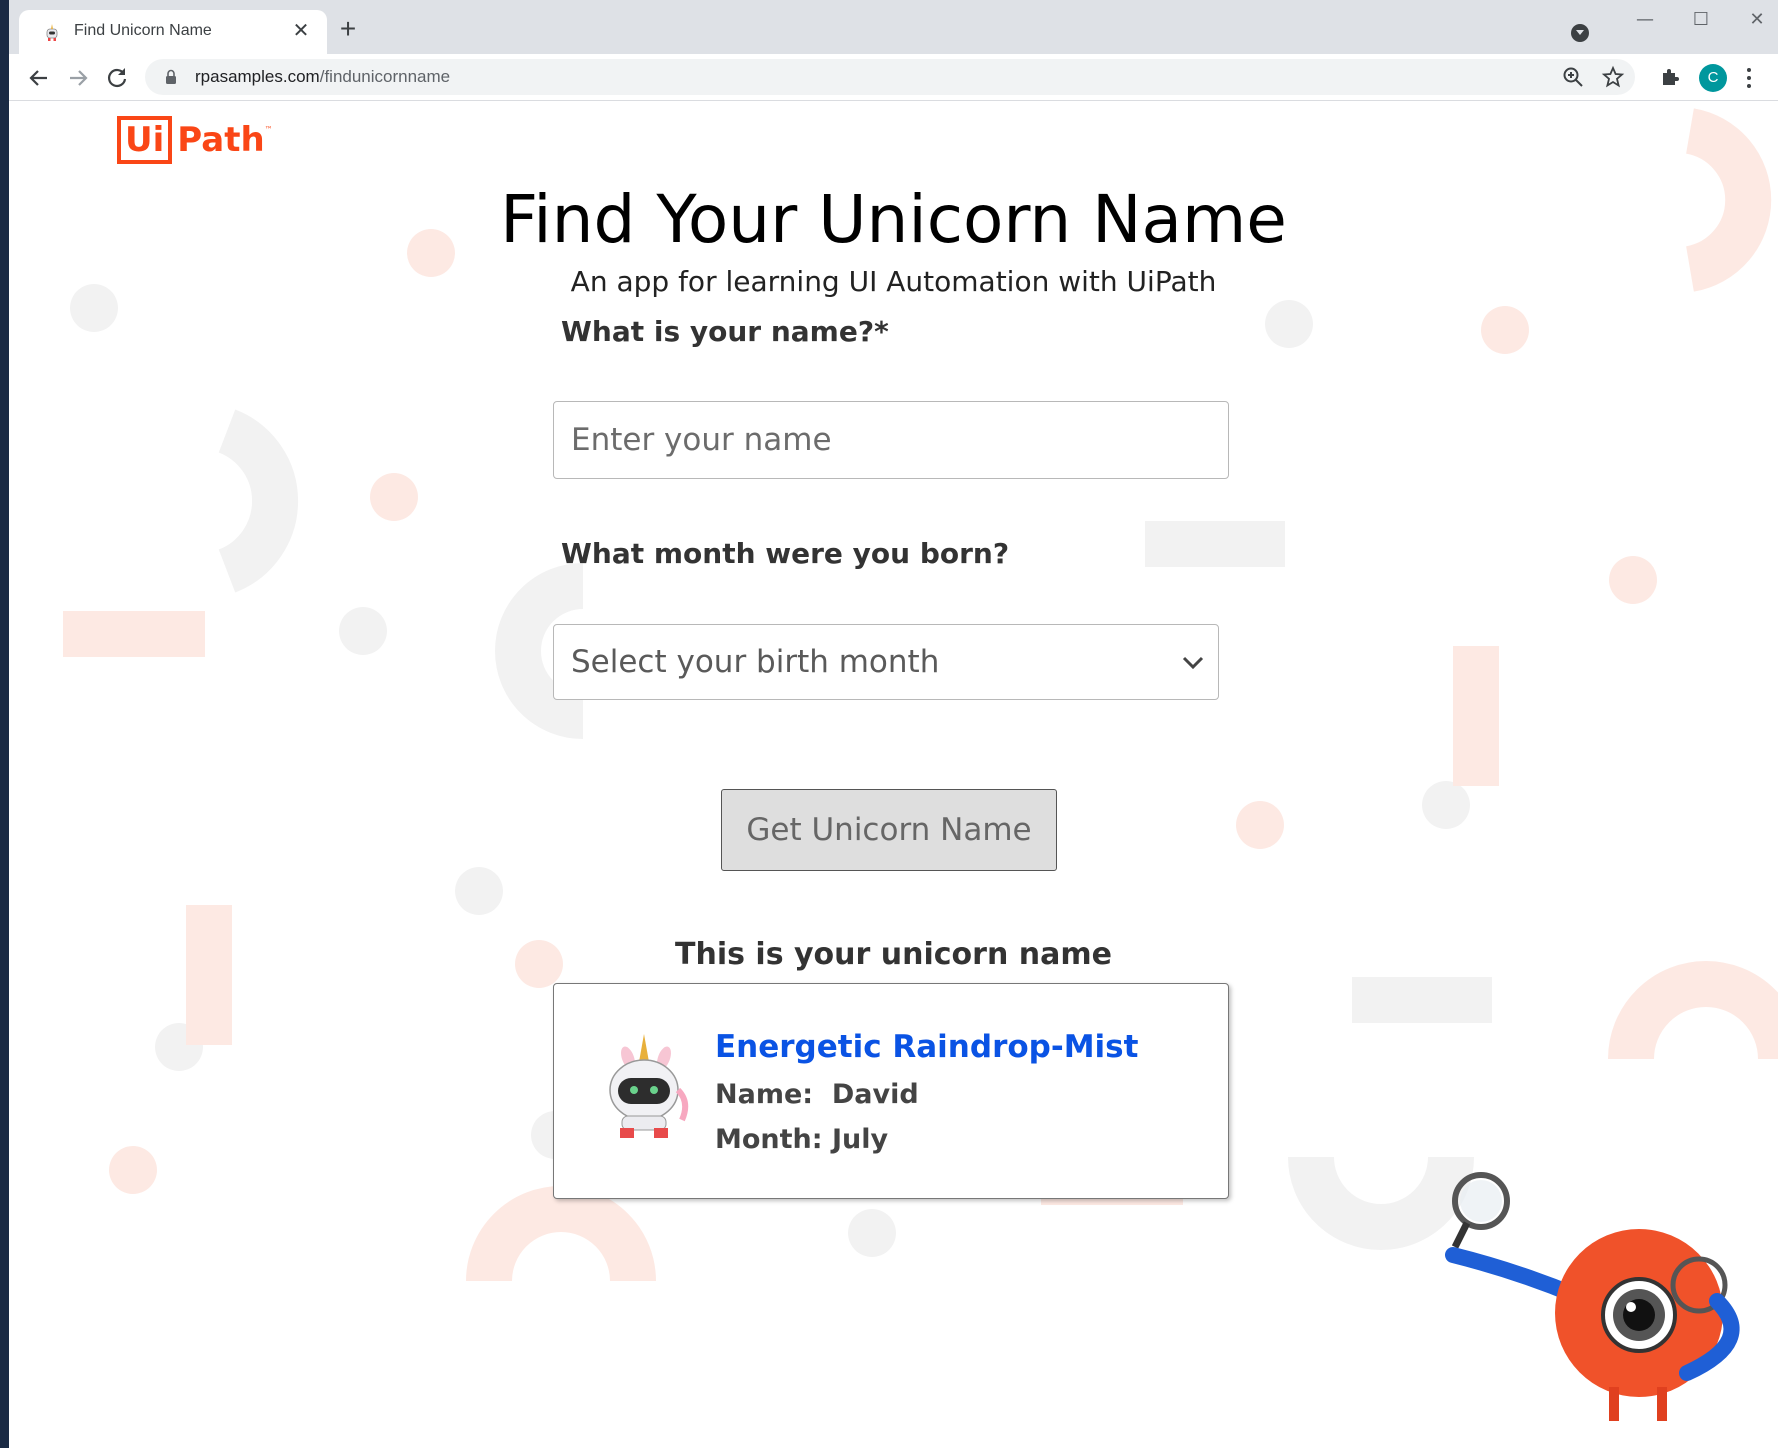 The image size is (1778, 1448). I want to click on unicorn-favicon-icon, so click(52, 32).